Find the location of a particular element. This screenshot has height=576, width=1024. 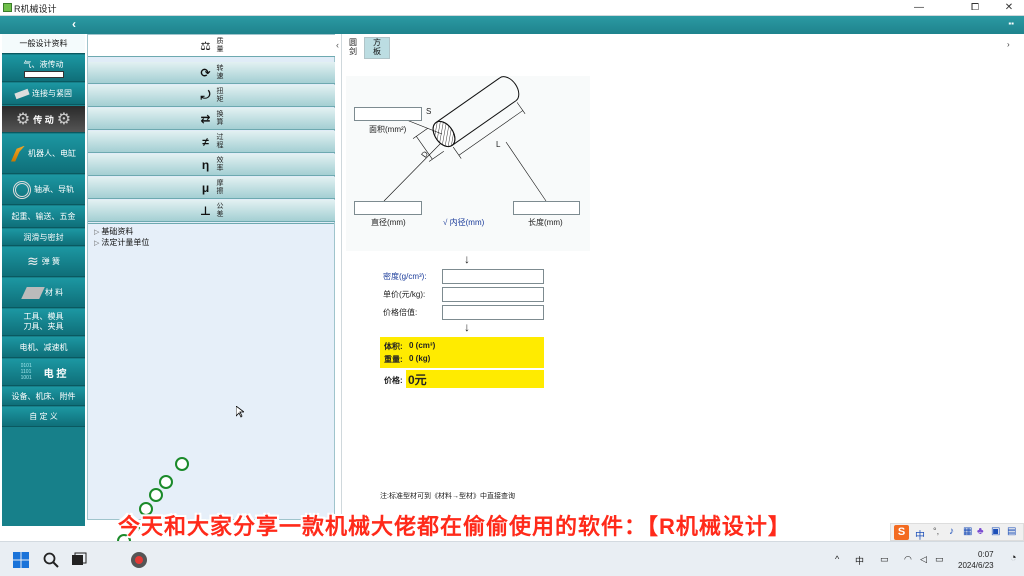

unit-price-input is located at coordinates (493, 294).